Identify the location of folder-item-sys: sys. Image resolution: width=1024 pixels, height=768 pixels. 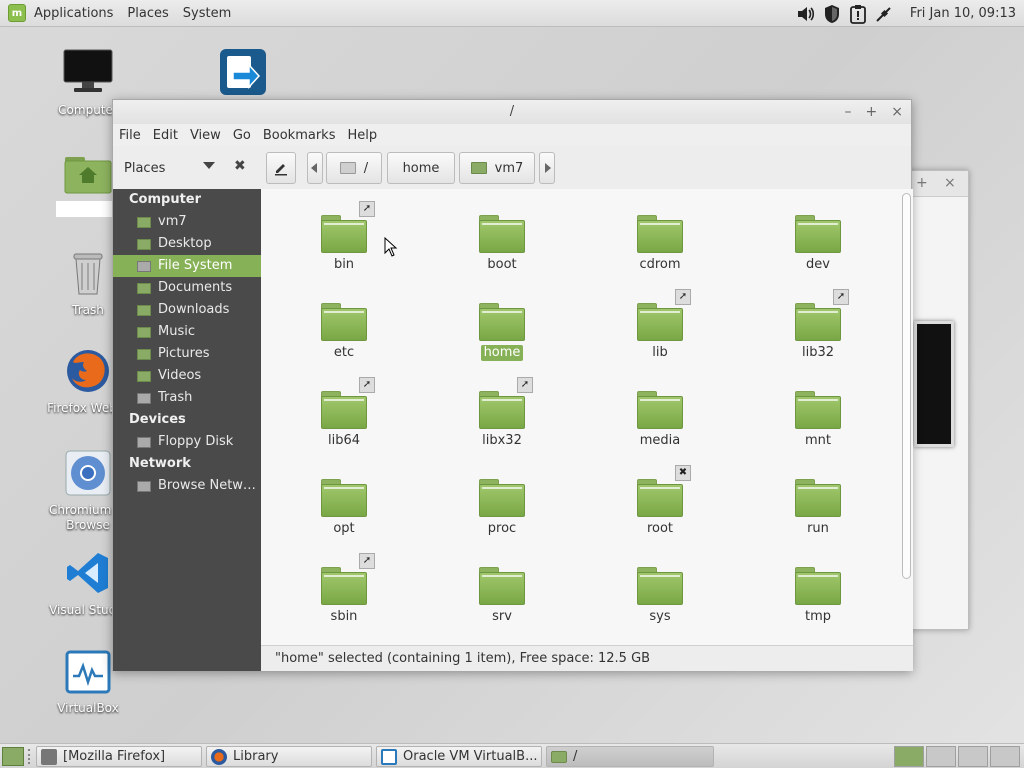
(660, 596).